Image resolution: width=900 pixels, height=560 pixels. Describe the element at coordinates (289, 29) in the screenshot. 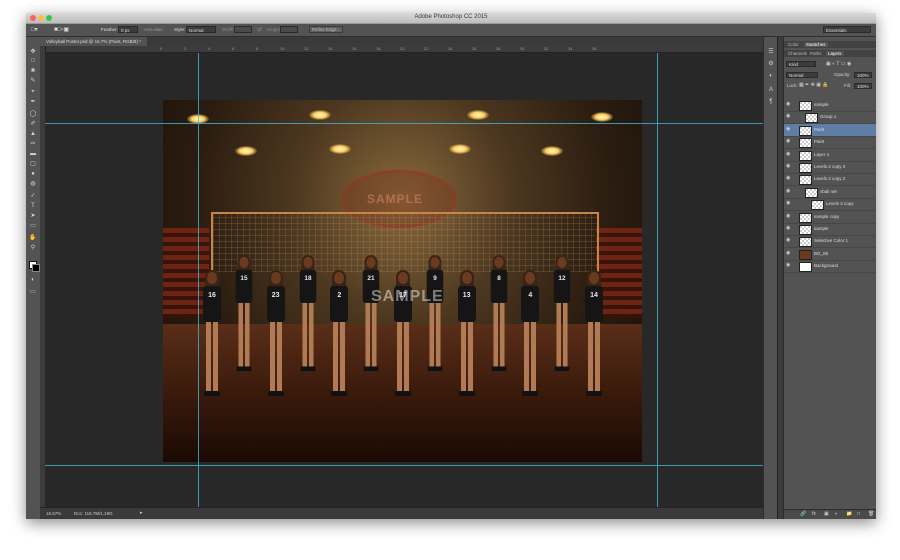

I see `height-input` at that location.